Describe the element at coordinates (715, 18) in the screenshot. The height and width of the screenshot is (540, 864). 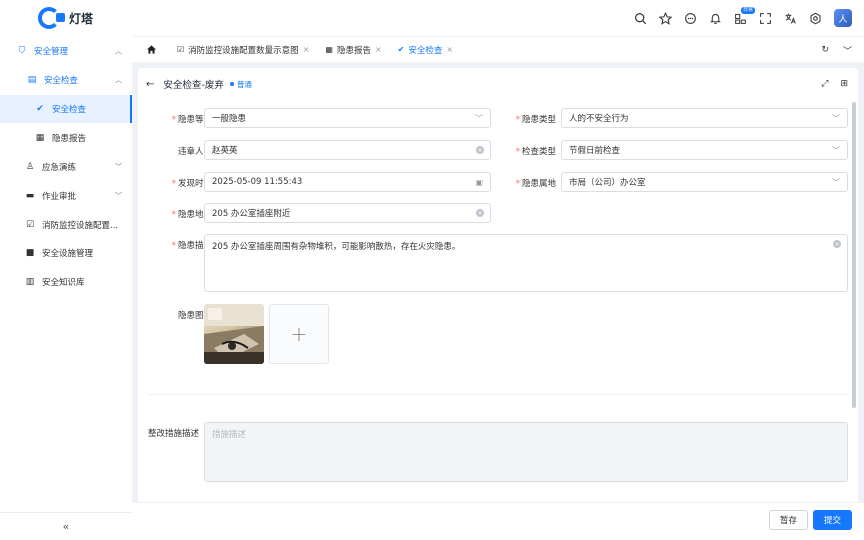
I see `bell-icon` at that location.